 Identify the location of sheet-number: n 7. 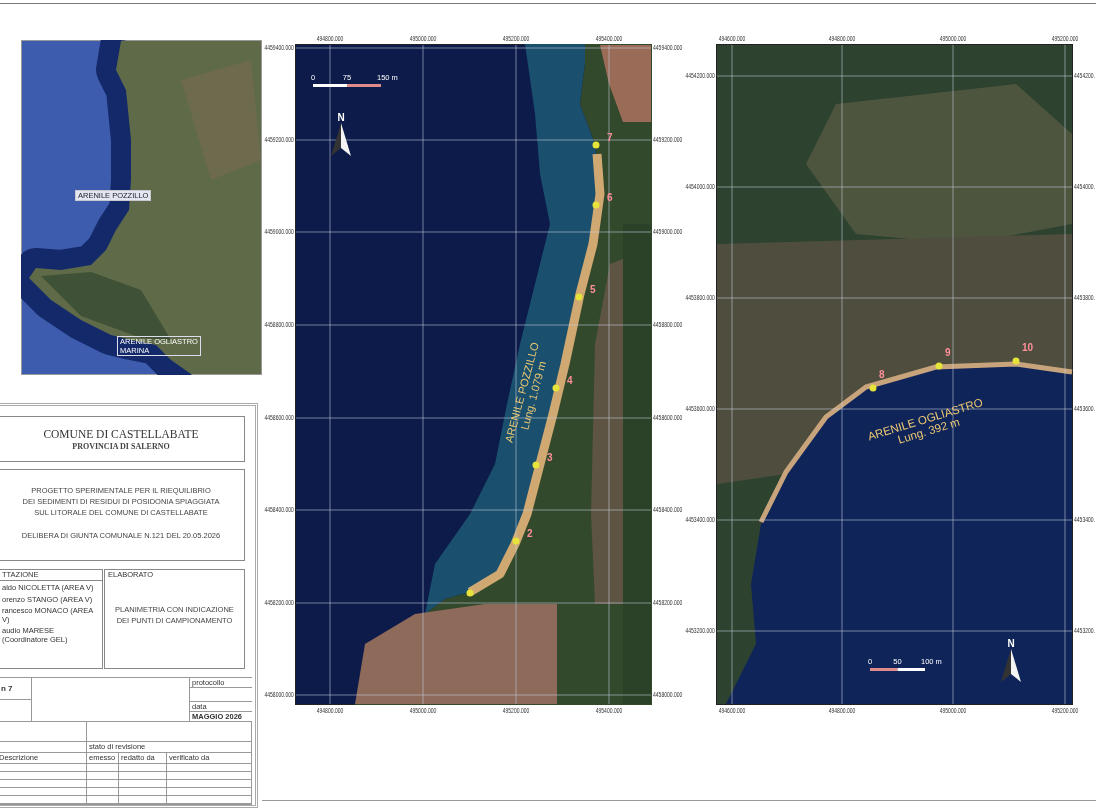
(15, 689).